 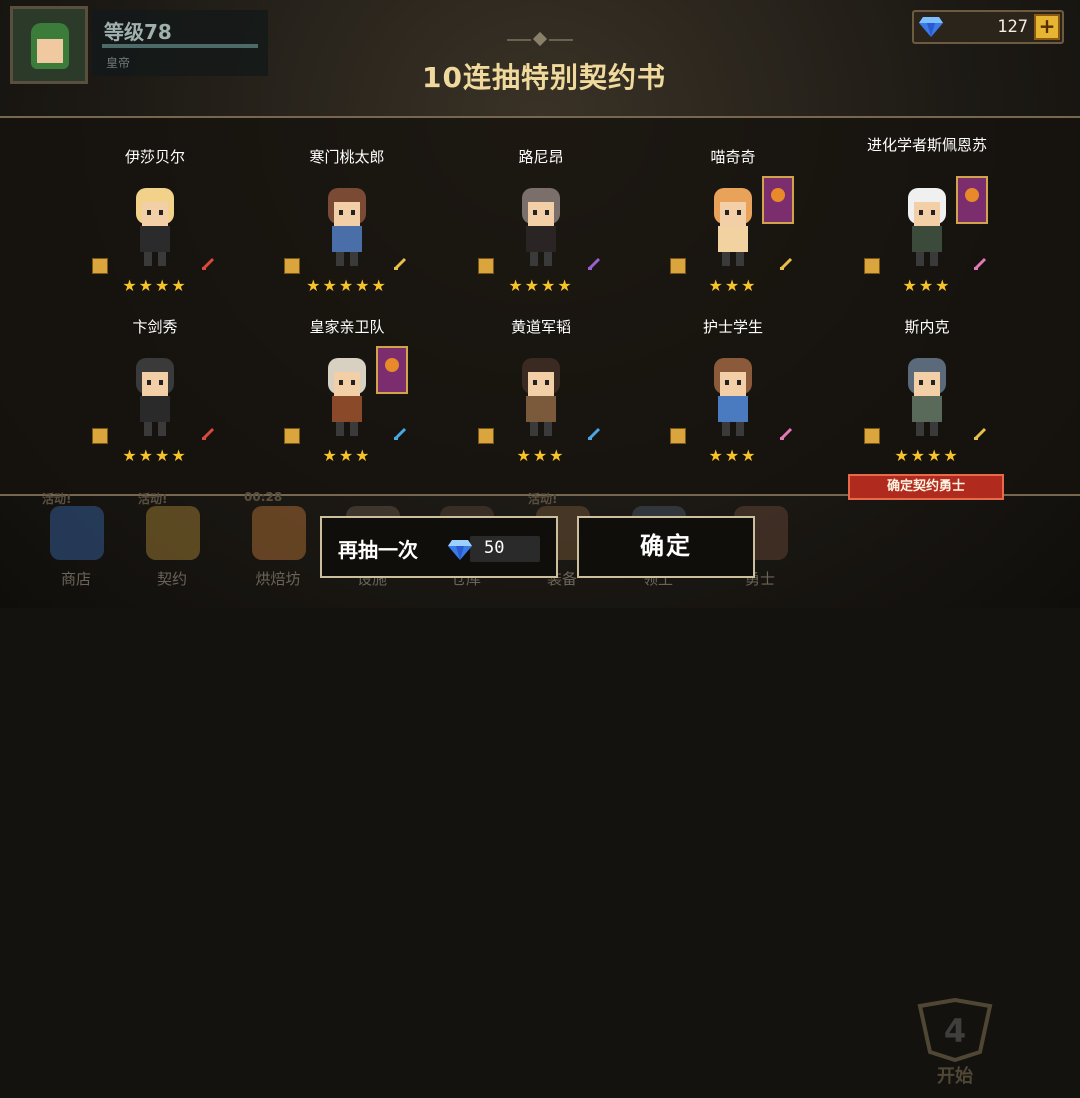 What do you see at coordinates (988, 27) in the screenshot?
I see `gem-counter: 127 +` at bounding box center [988, 27].